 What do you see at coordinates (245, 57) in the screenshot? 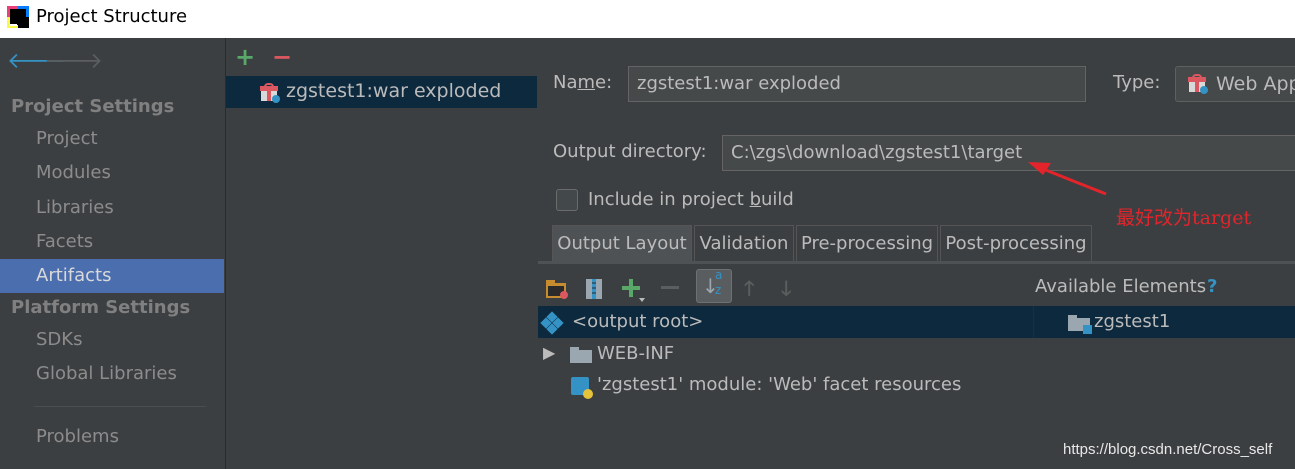
I see `add-artifact-button: +` at bounding box center [245, 57].